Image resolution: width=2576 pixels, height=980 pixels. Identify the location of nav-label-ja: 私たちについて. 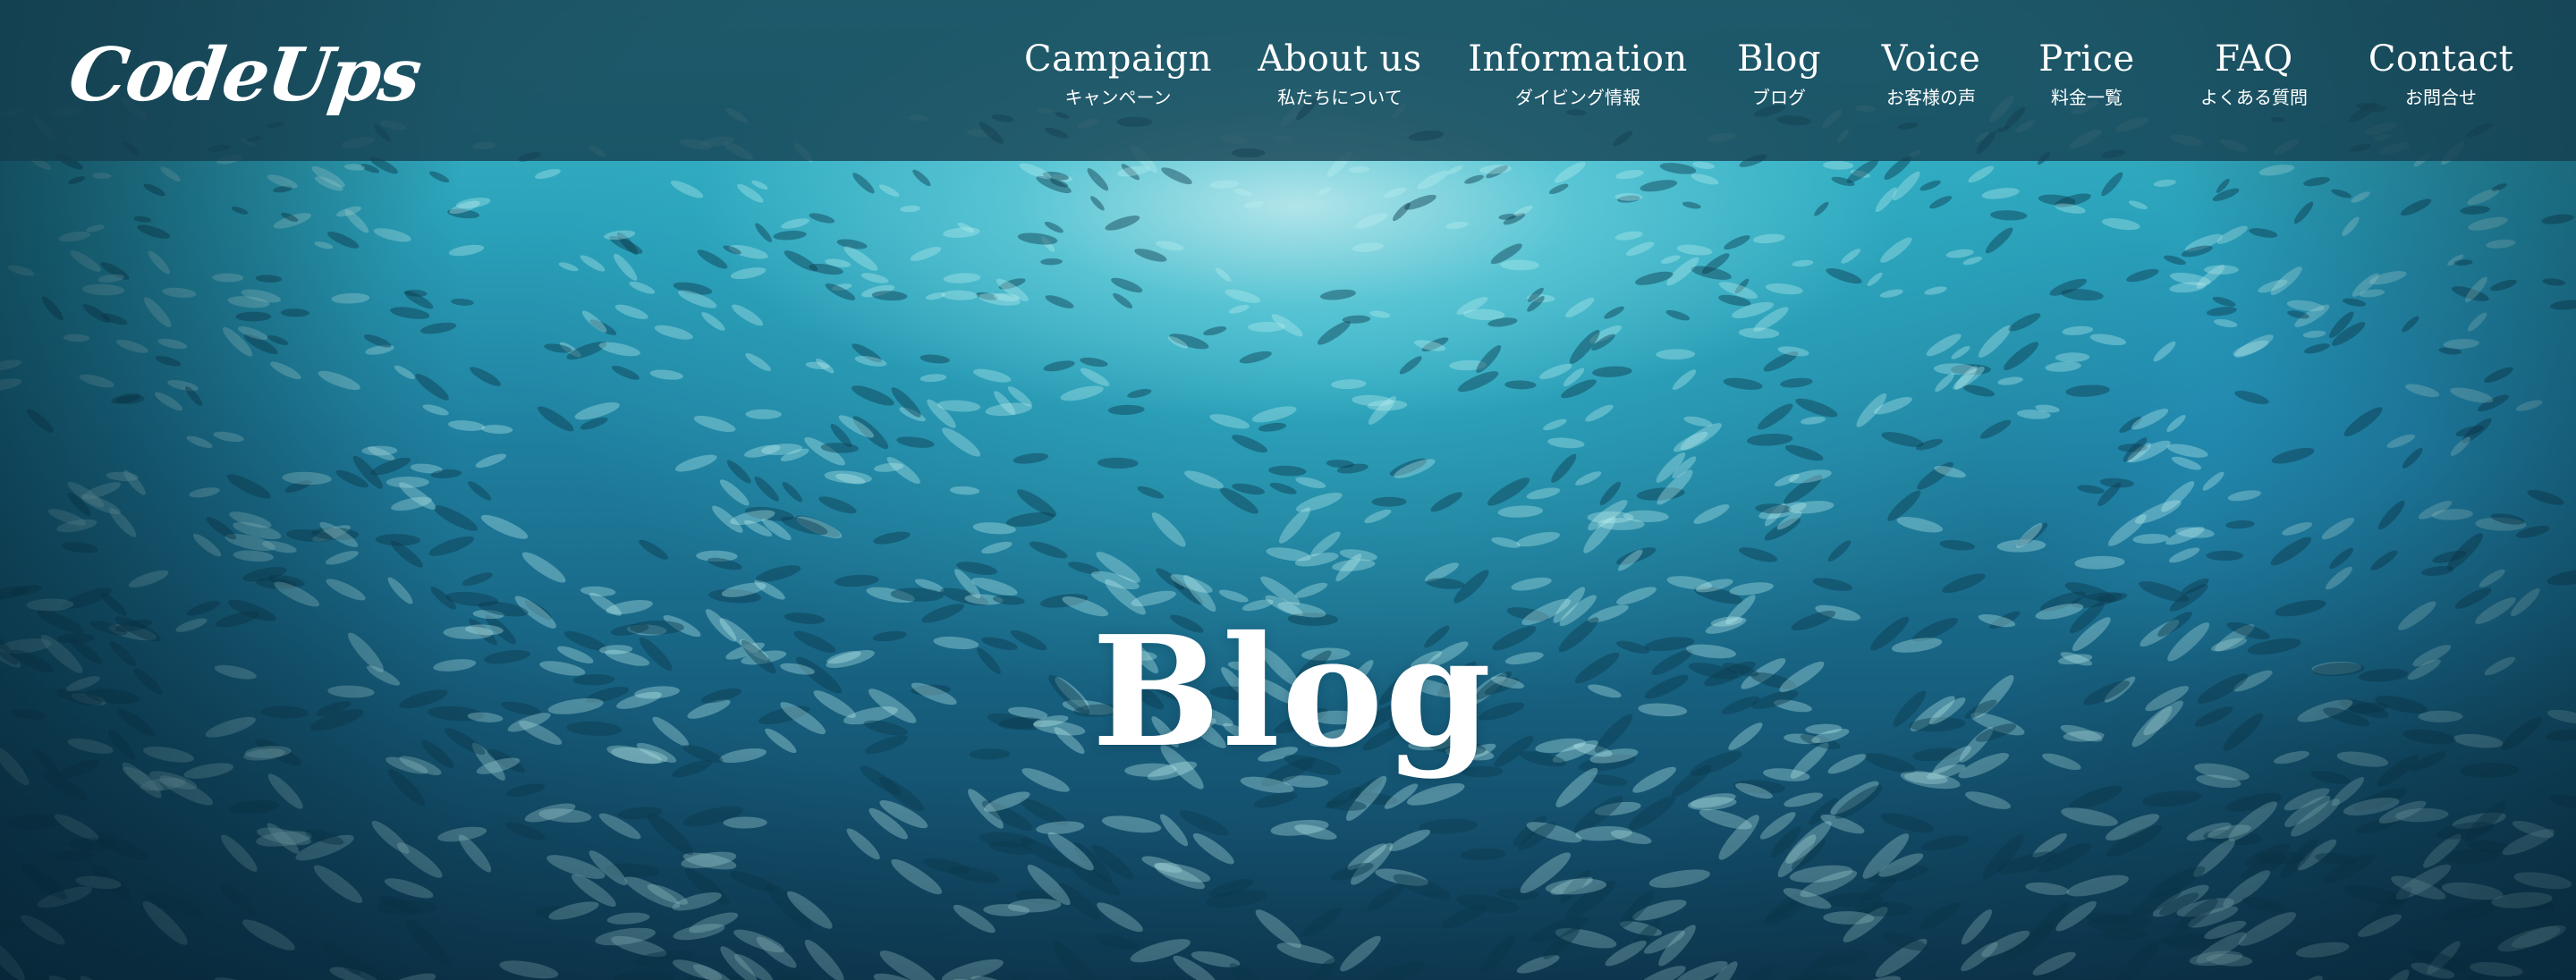
(1339, 97).